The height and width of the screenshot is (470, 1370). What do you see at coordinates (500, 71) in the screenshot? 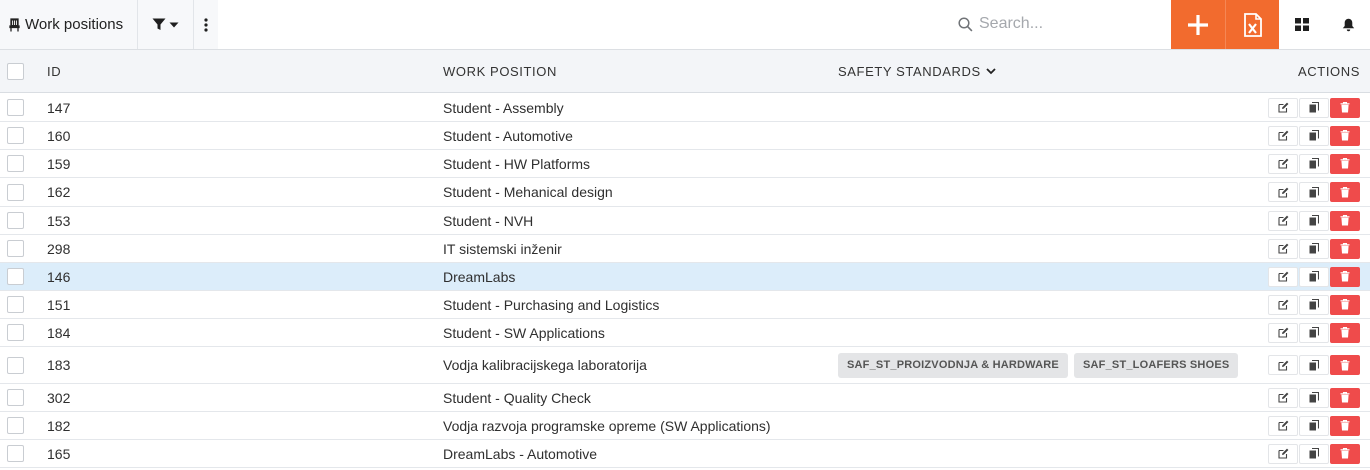
I see `header-work-position: WORK POSITION` at bounding box center [500, 71].